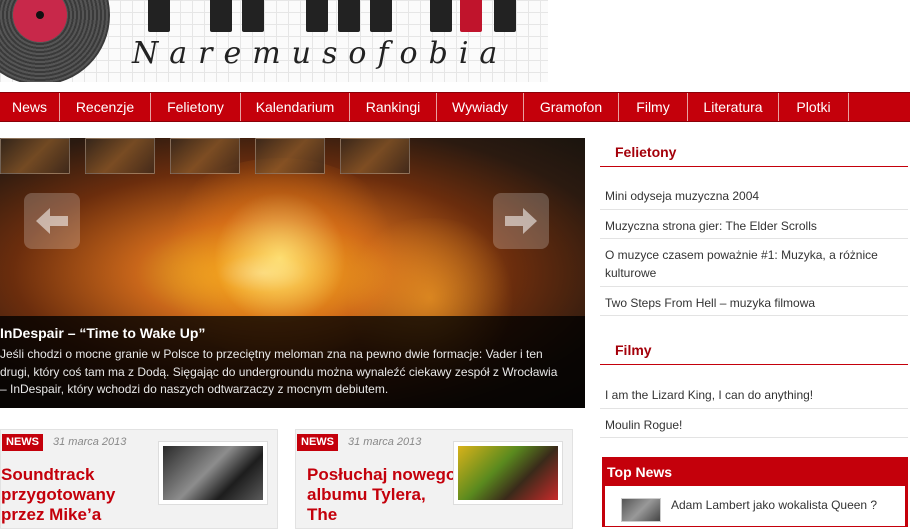 Image resolution: width=910 pixels, height=529 pixels. I want to click on sidebar-link: Mini odyseja muzyczna 2004, so click(754, 195).